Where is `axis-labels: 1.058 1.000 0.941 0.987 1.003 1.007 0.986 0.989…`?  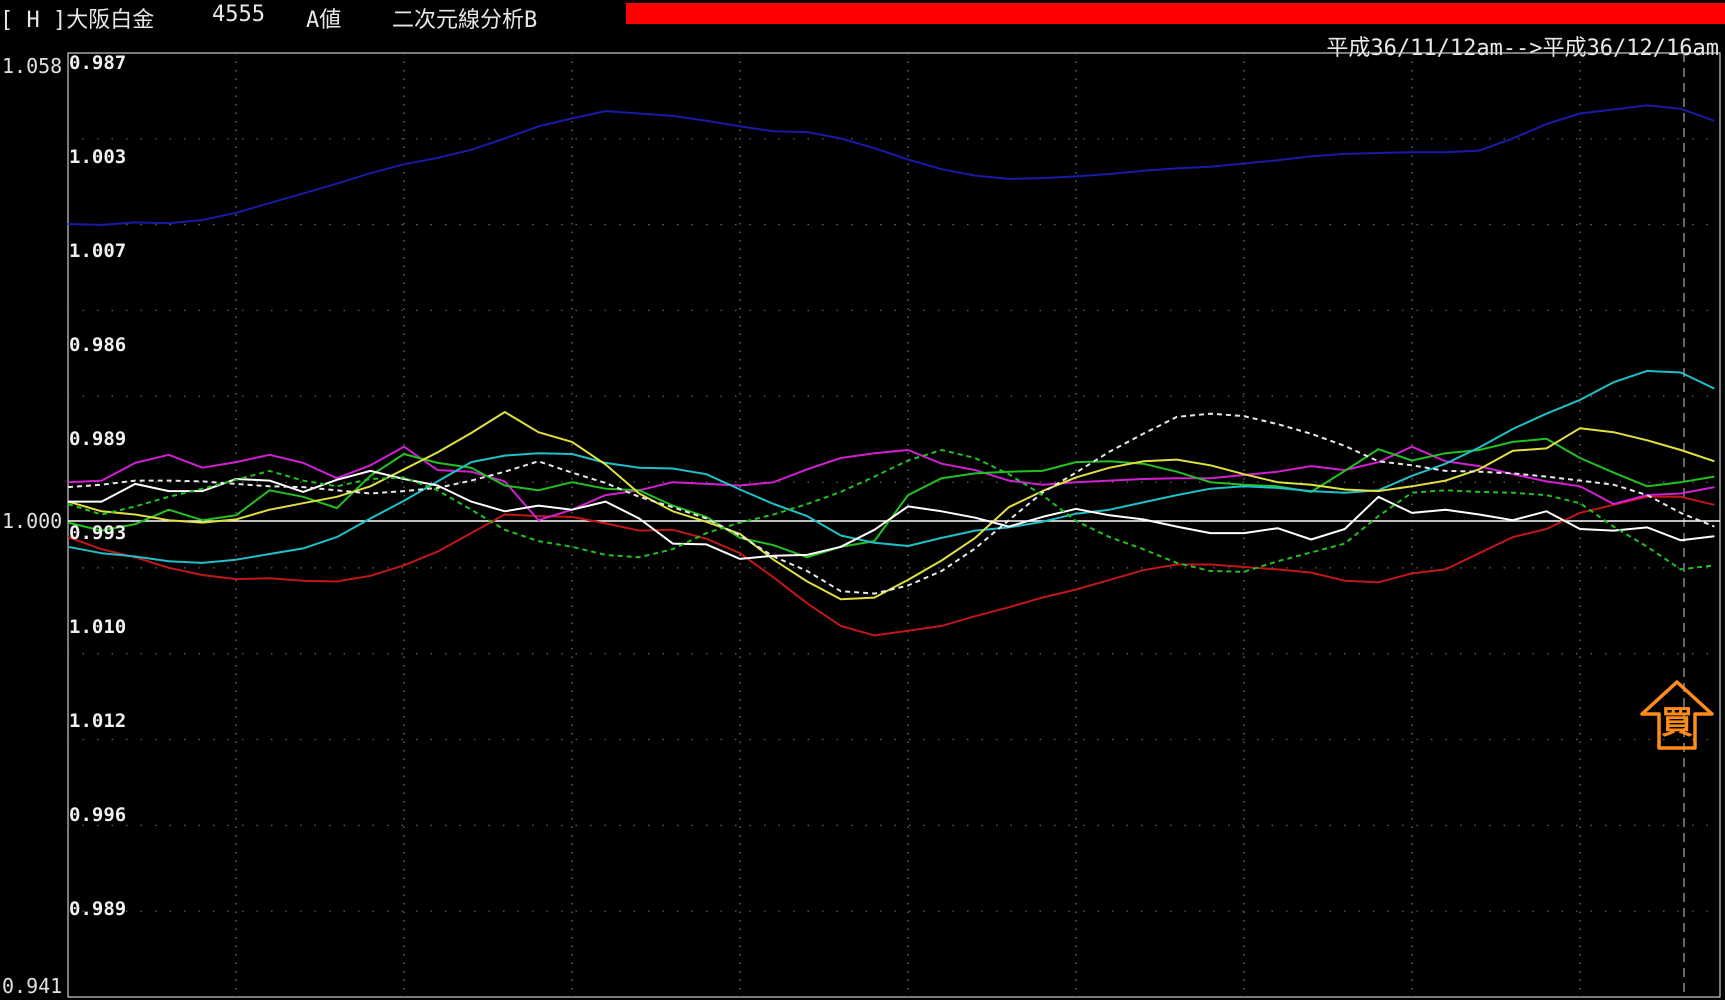
axis-labels: 1.058 1.000 0.941 0.987 1.003 1.007 0.986 0.989… is located at coordinates (64, 525).